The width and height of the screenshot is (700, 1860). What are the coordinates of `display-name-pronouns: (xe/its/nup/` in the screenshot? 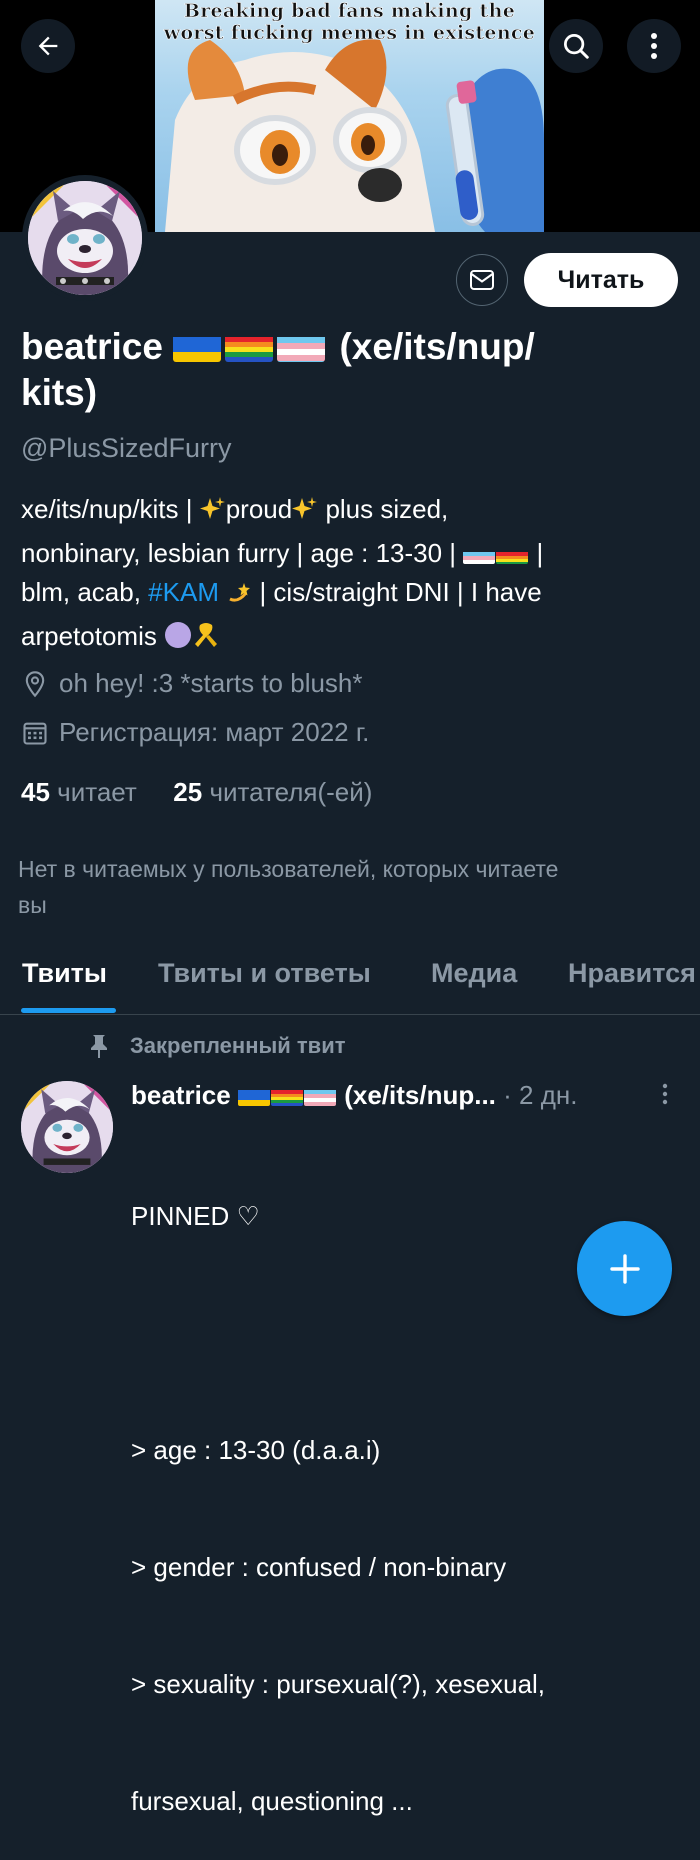 It's located at (437, 346).